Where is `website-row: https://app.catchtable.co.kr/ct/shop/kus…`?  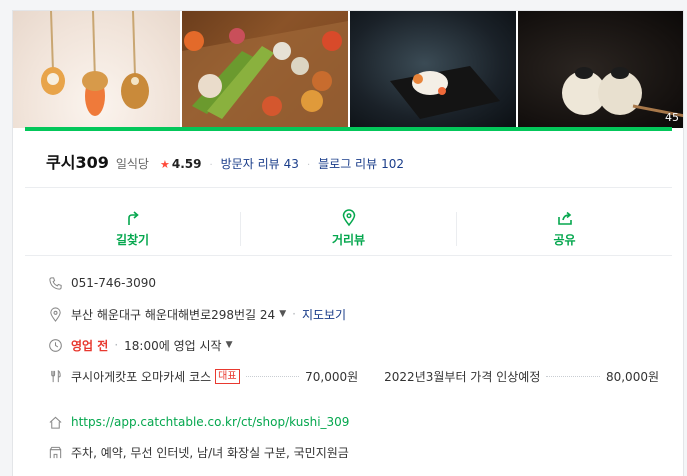
website-row: https://app.catchtable.co.kr/ct/shop/kus… is located at coordinates (198, 422).